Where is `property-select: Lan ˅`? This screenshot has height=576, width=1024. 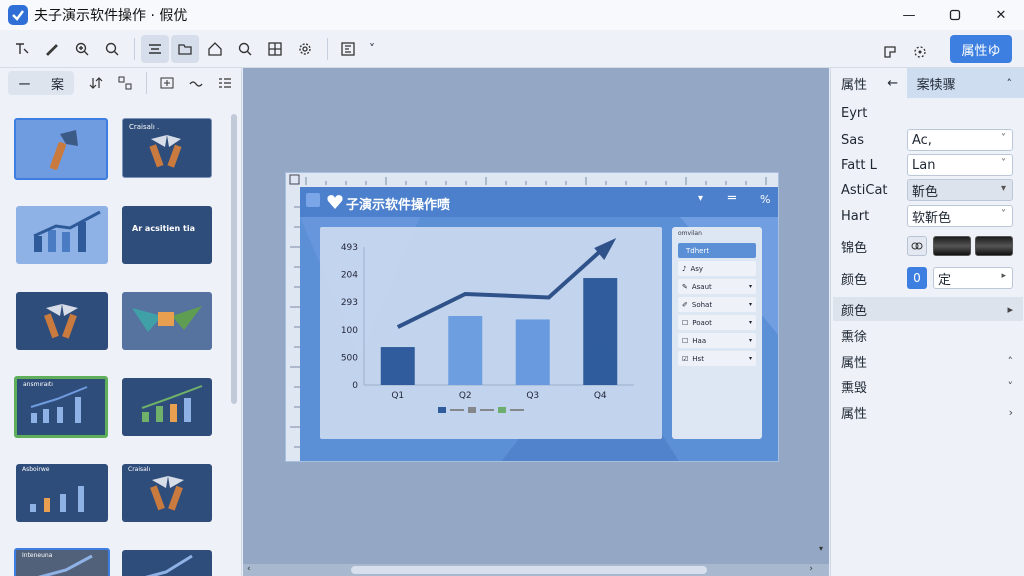 property-select: Lan ˅ is located at coordinates (960, 165).